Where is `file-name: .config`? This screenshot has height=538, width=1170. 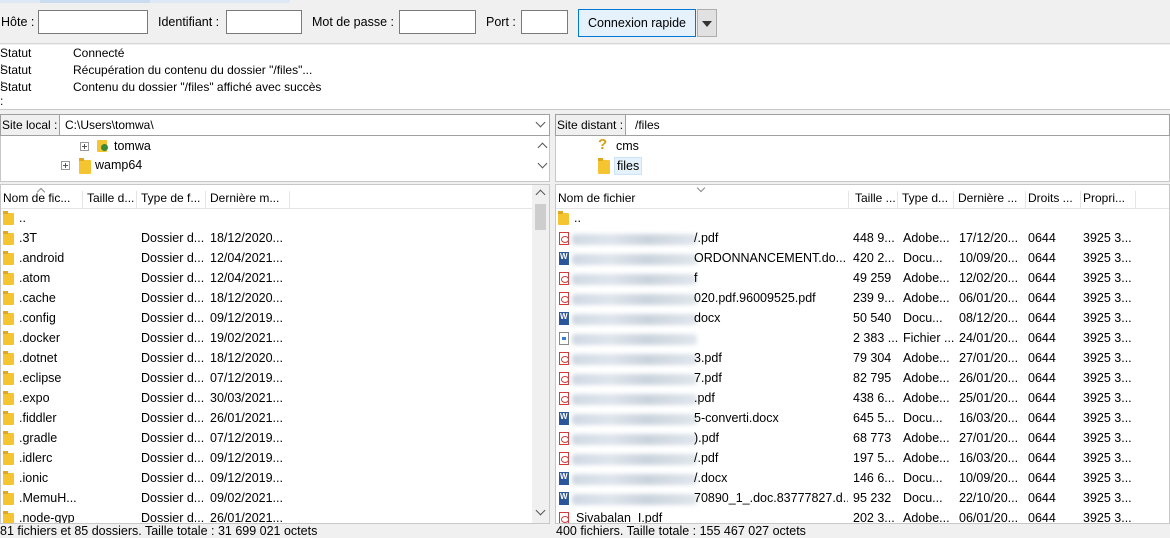 file-name: .config is located at coordinates (37, 318).